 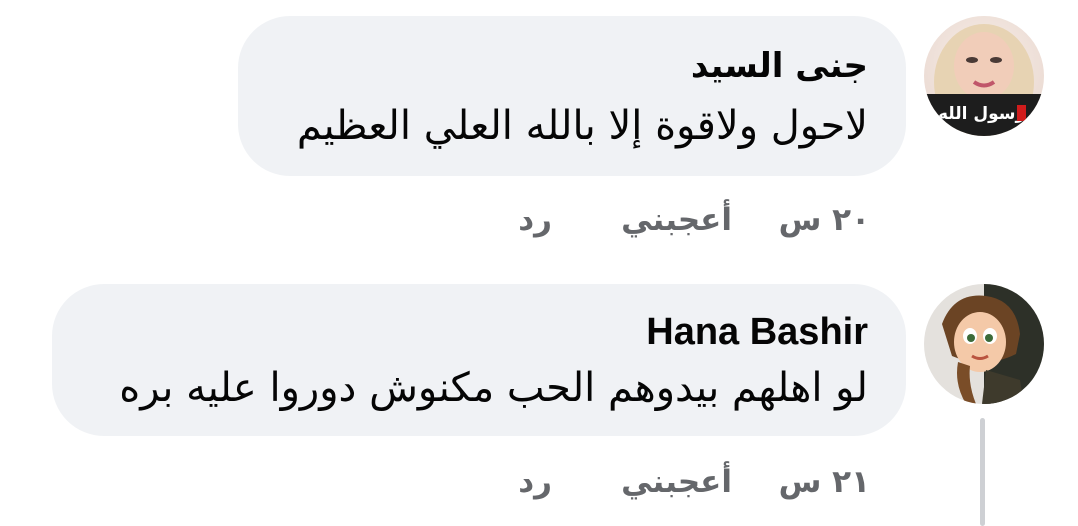 What do you see at coordinates (984, 76) in the screenshot?
I see `comment-1-avatar: رسول الله` at bounding box center [984, 76].